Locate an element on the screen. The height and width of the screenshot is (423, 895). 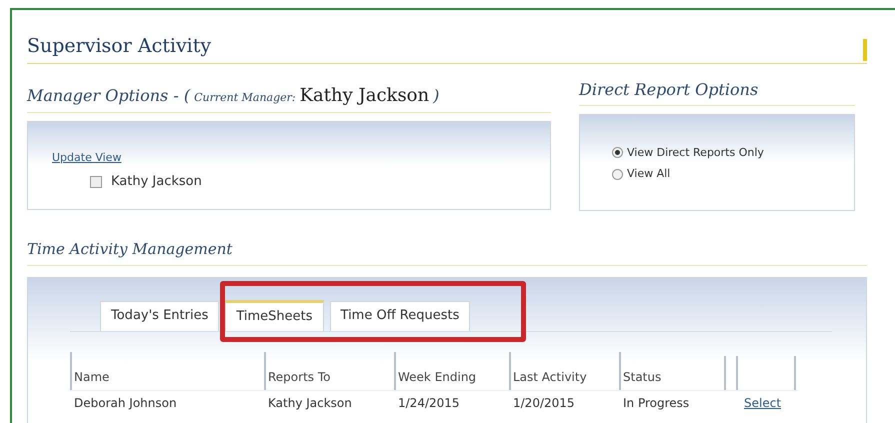
page-title: Supervisor Activity is located at coordinates (119, 46).